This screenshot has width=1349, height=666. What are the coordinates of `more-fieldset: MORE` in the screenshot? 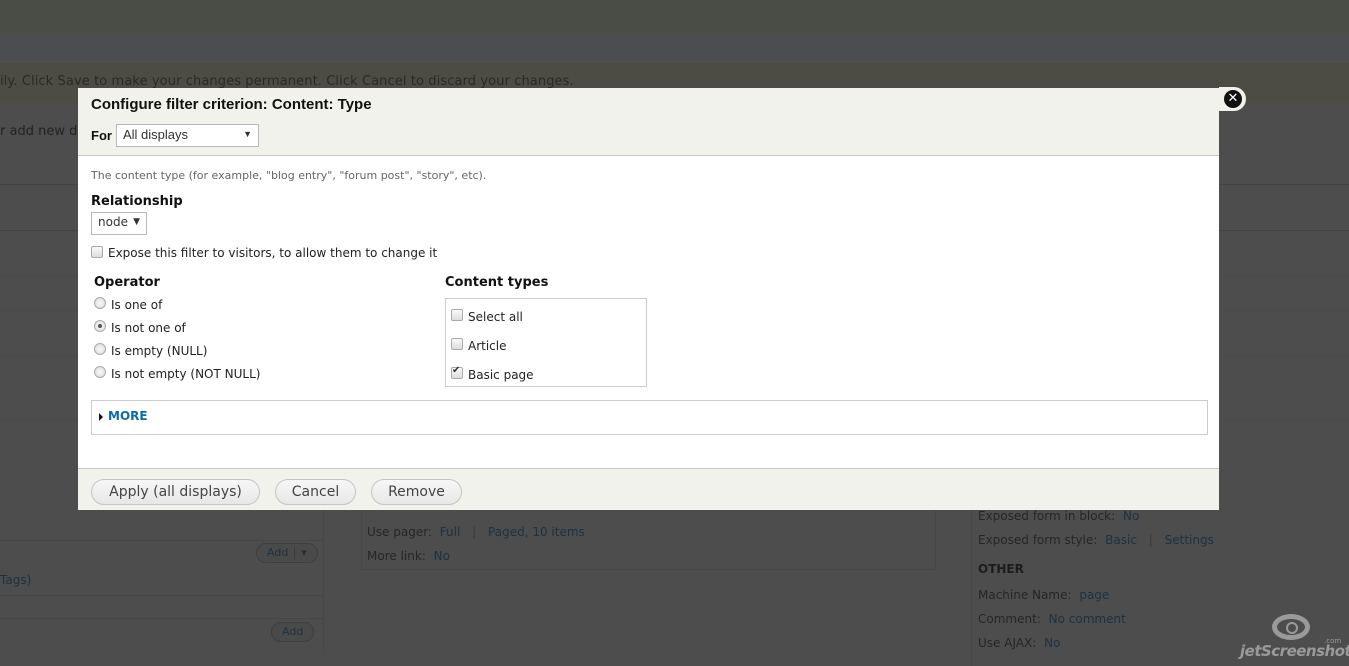 It's located at (649, 417).